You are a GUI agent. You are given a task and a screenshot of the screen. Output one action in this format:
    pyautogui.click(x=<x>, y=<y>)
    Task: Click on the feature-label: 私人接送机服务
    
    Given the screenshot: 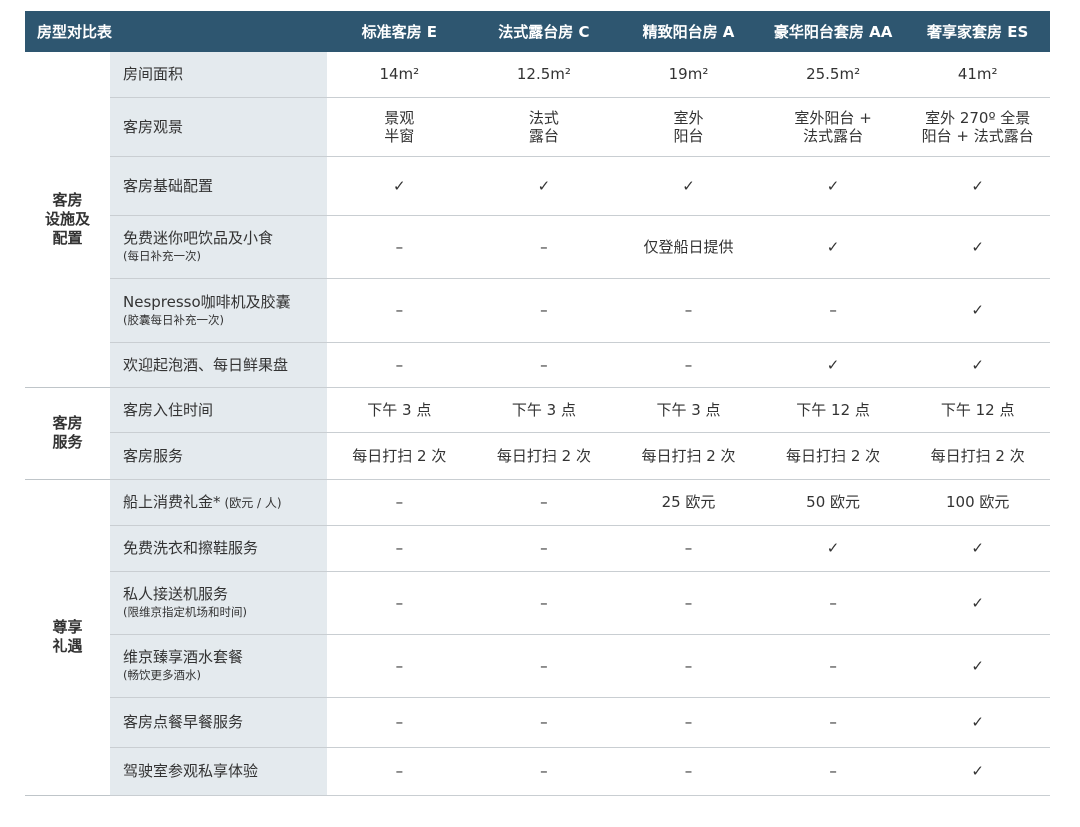 What is the action you would take?
    pyautogui.click(x=176, y=594)
    